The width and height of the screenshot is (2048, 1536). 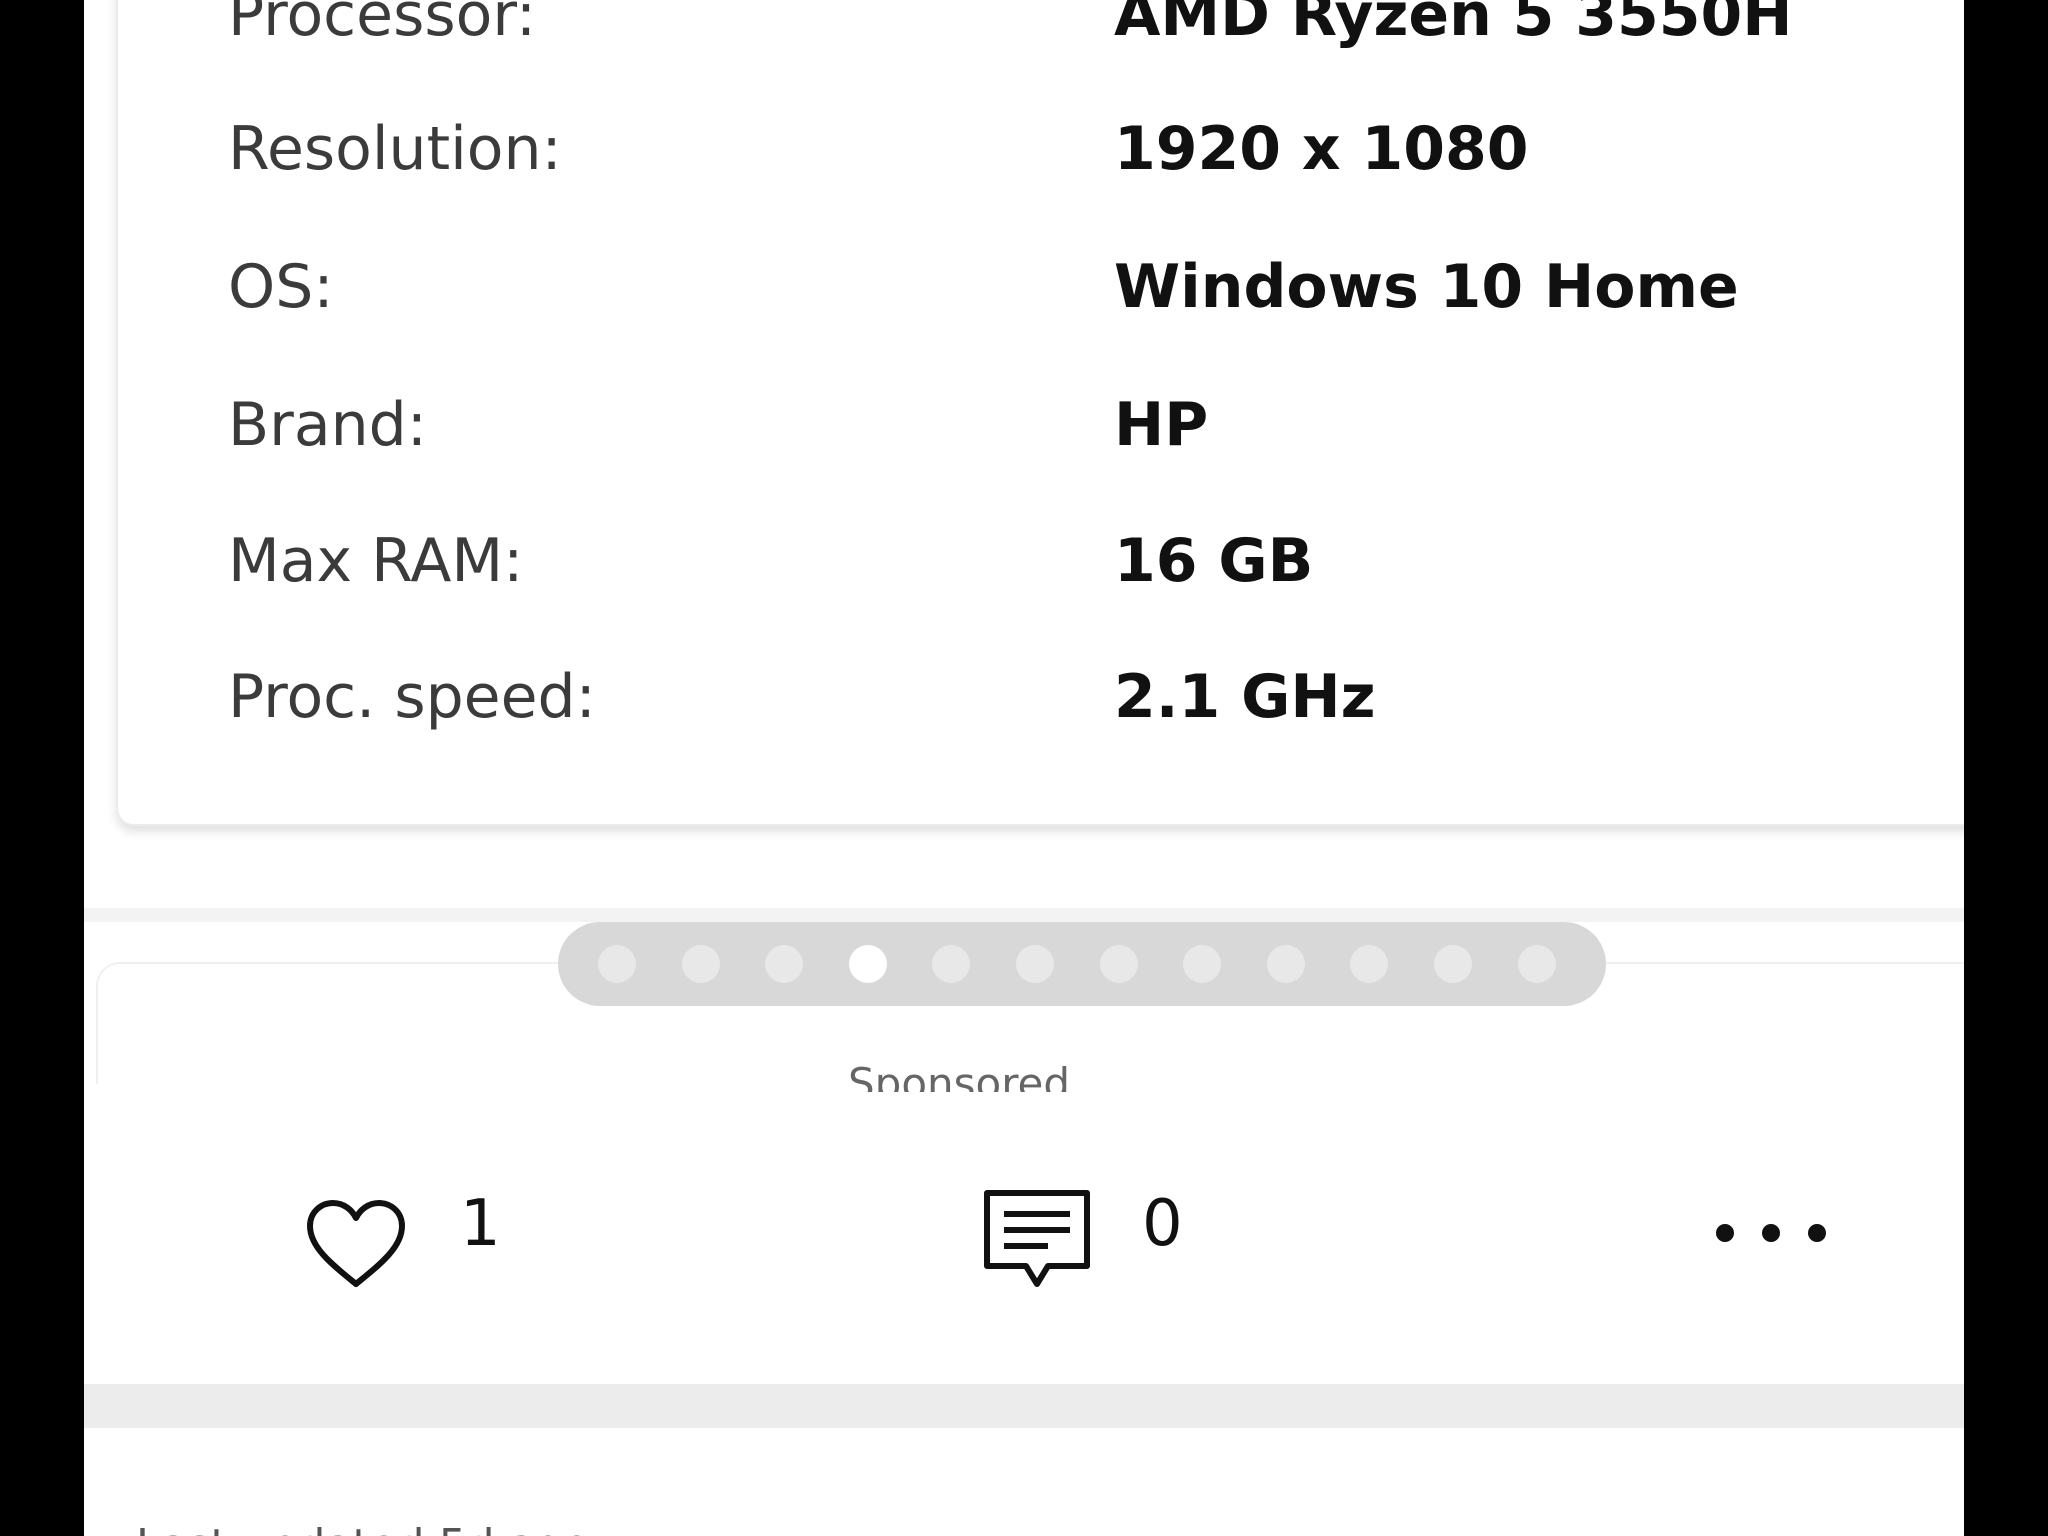 I want to click on pager-dot-active, so click(x=867, y=964).